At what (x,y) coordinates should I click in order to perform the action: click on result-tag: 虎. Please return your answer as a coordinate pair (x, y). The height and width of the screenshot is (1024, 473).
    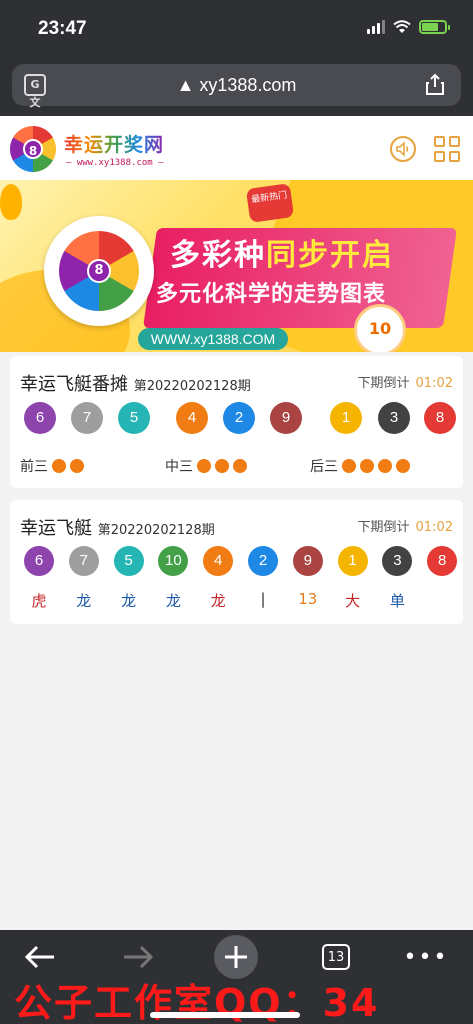
    Looking at the image, I should click on (39, 601).